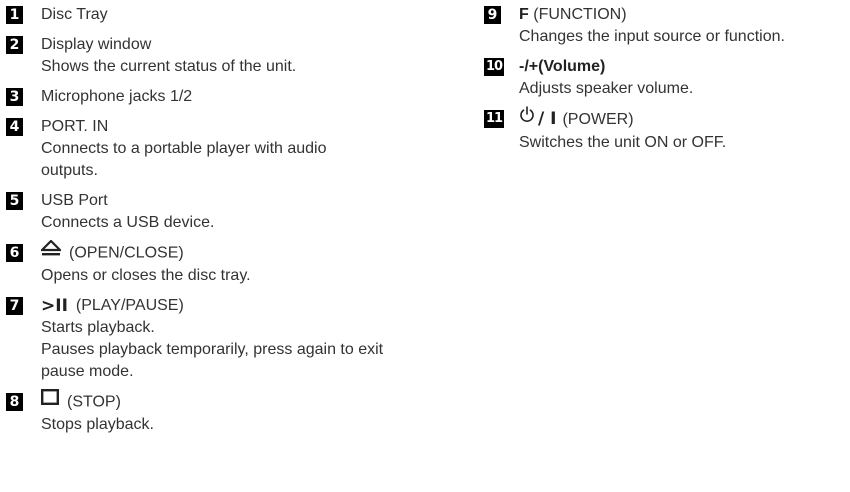 Image resolution: width=850 pixels, height=492 pixels. I want to click on item-description: Connects a USB device., so click(128, 222).